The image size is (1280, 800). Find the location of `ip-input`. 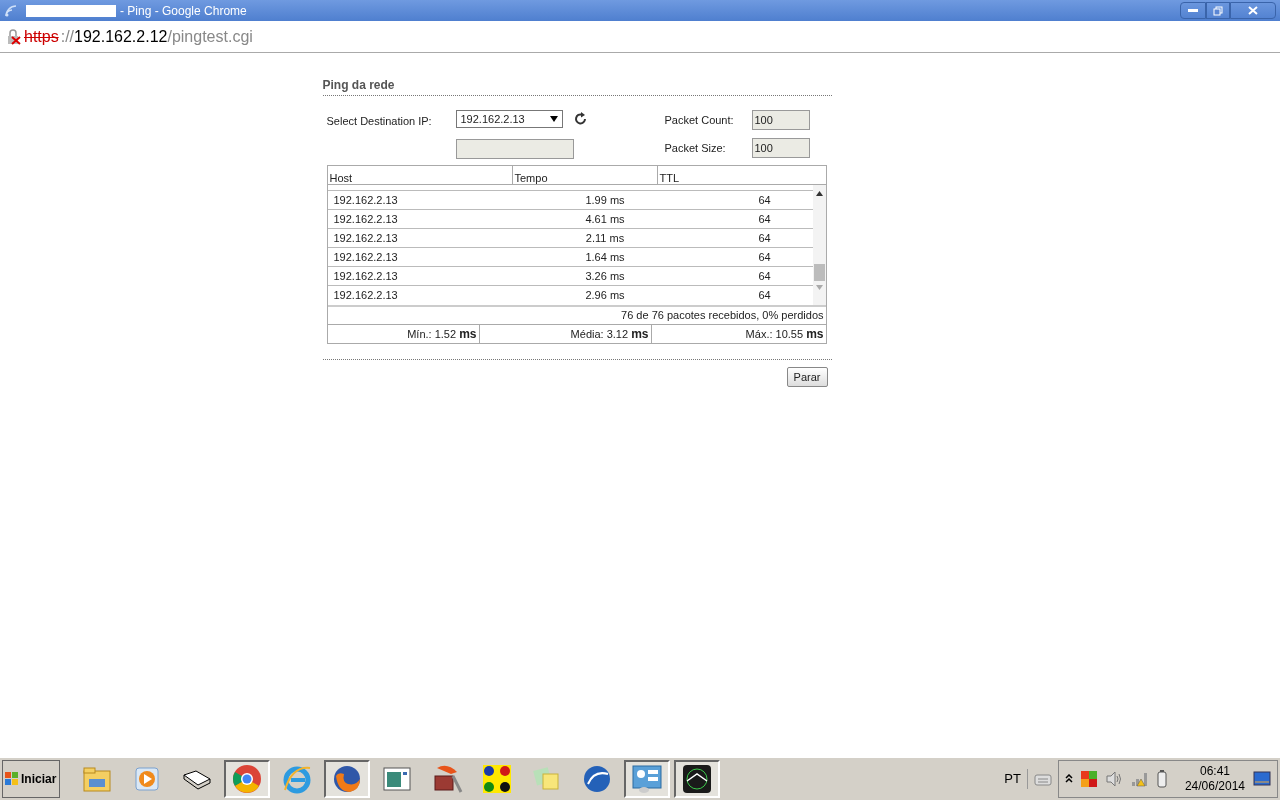

ip-input is located at coordinates (514, 149).